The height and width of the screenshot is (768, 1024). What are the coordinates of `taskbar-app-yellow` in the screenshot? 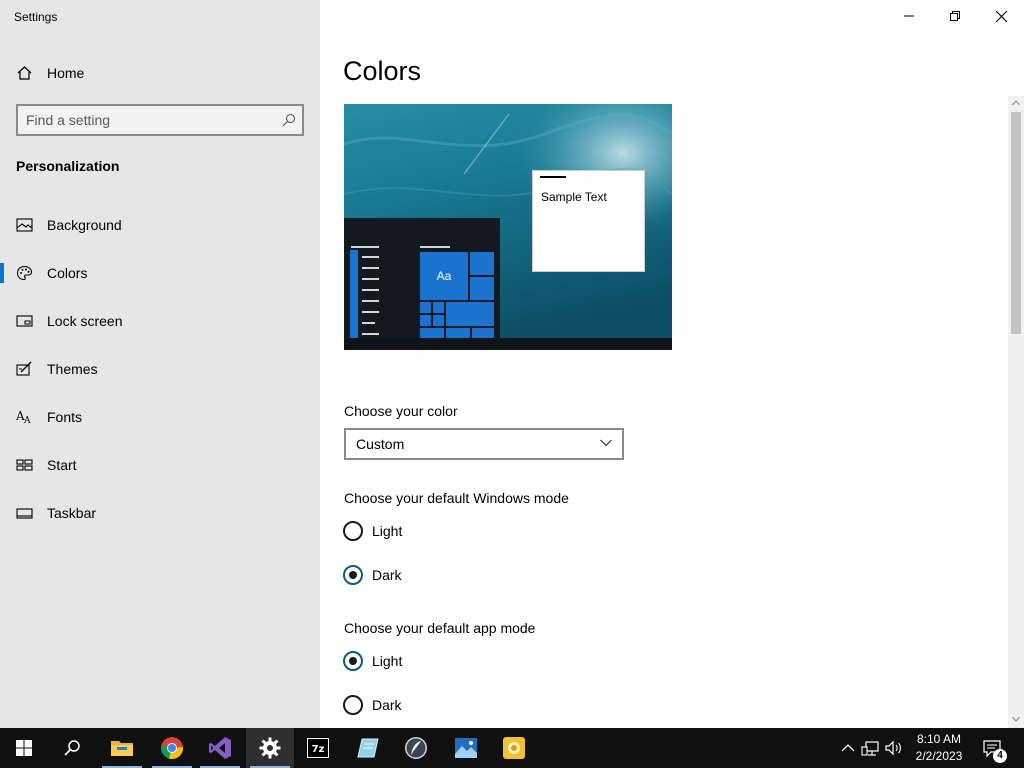 It's located at (514, 748).